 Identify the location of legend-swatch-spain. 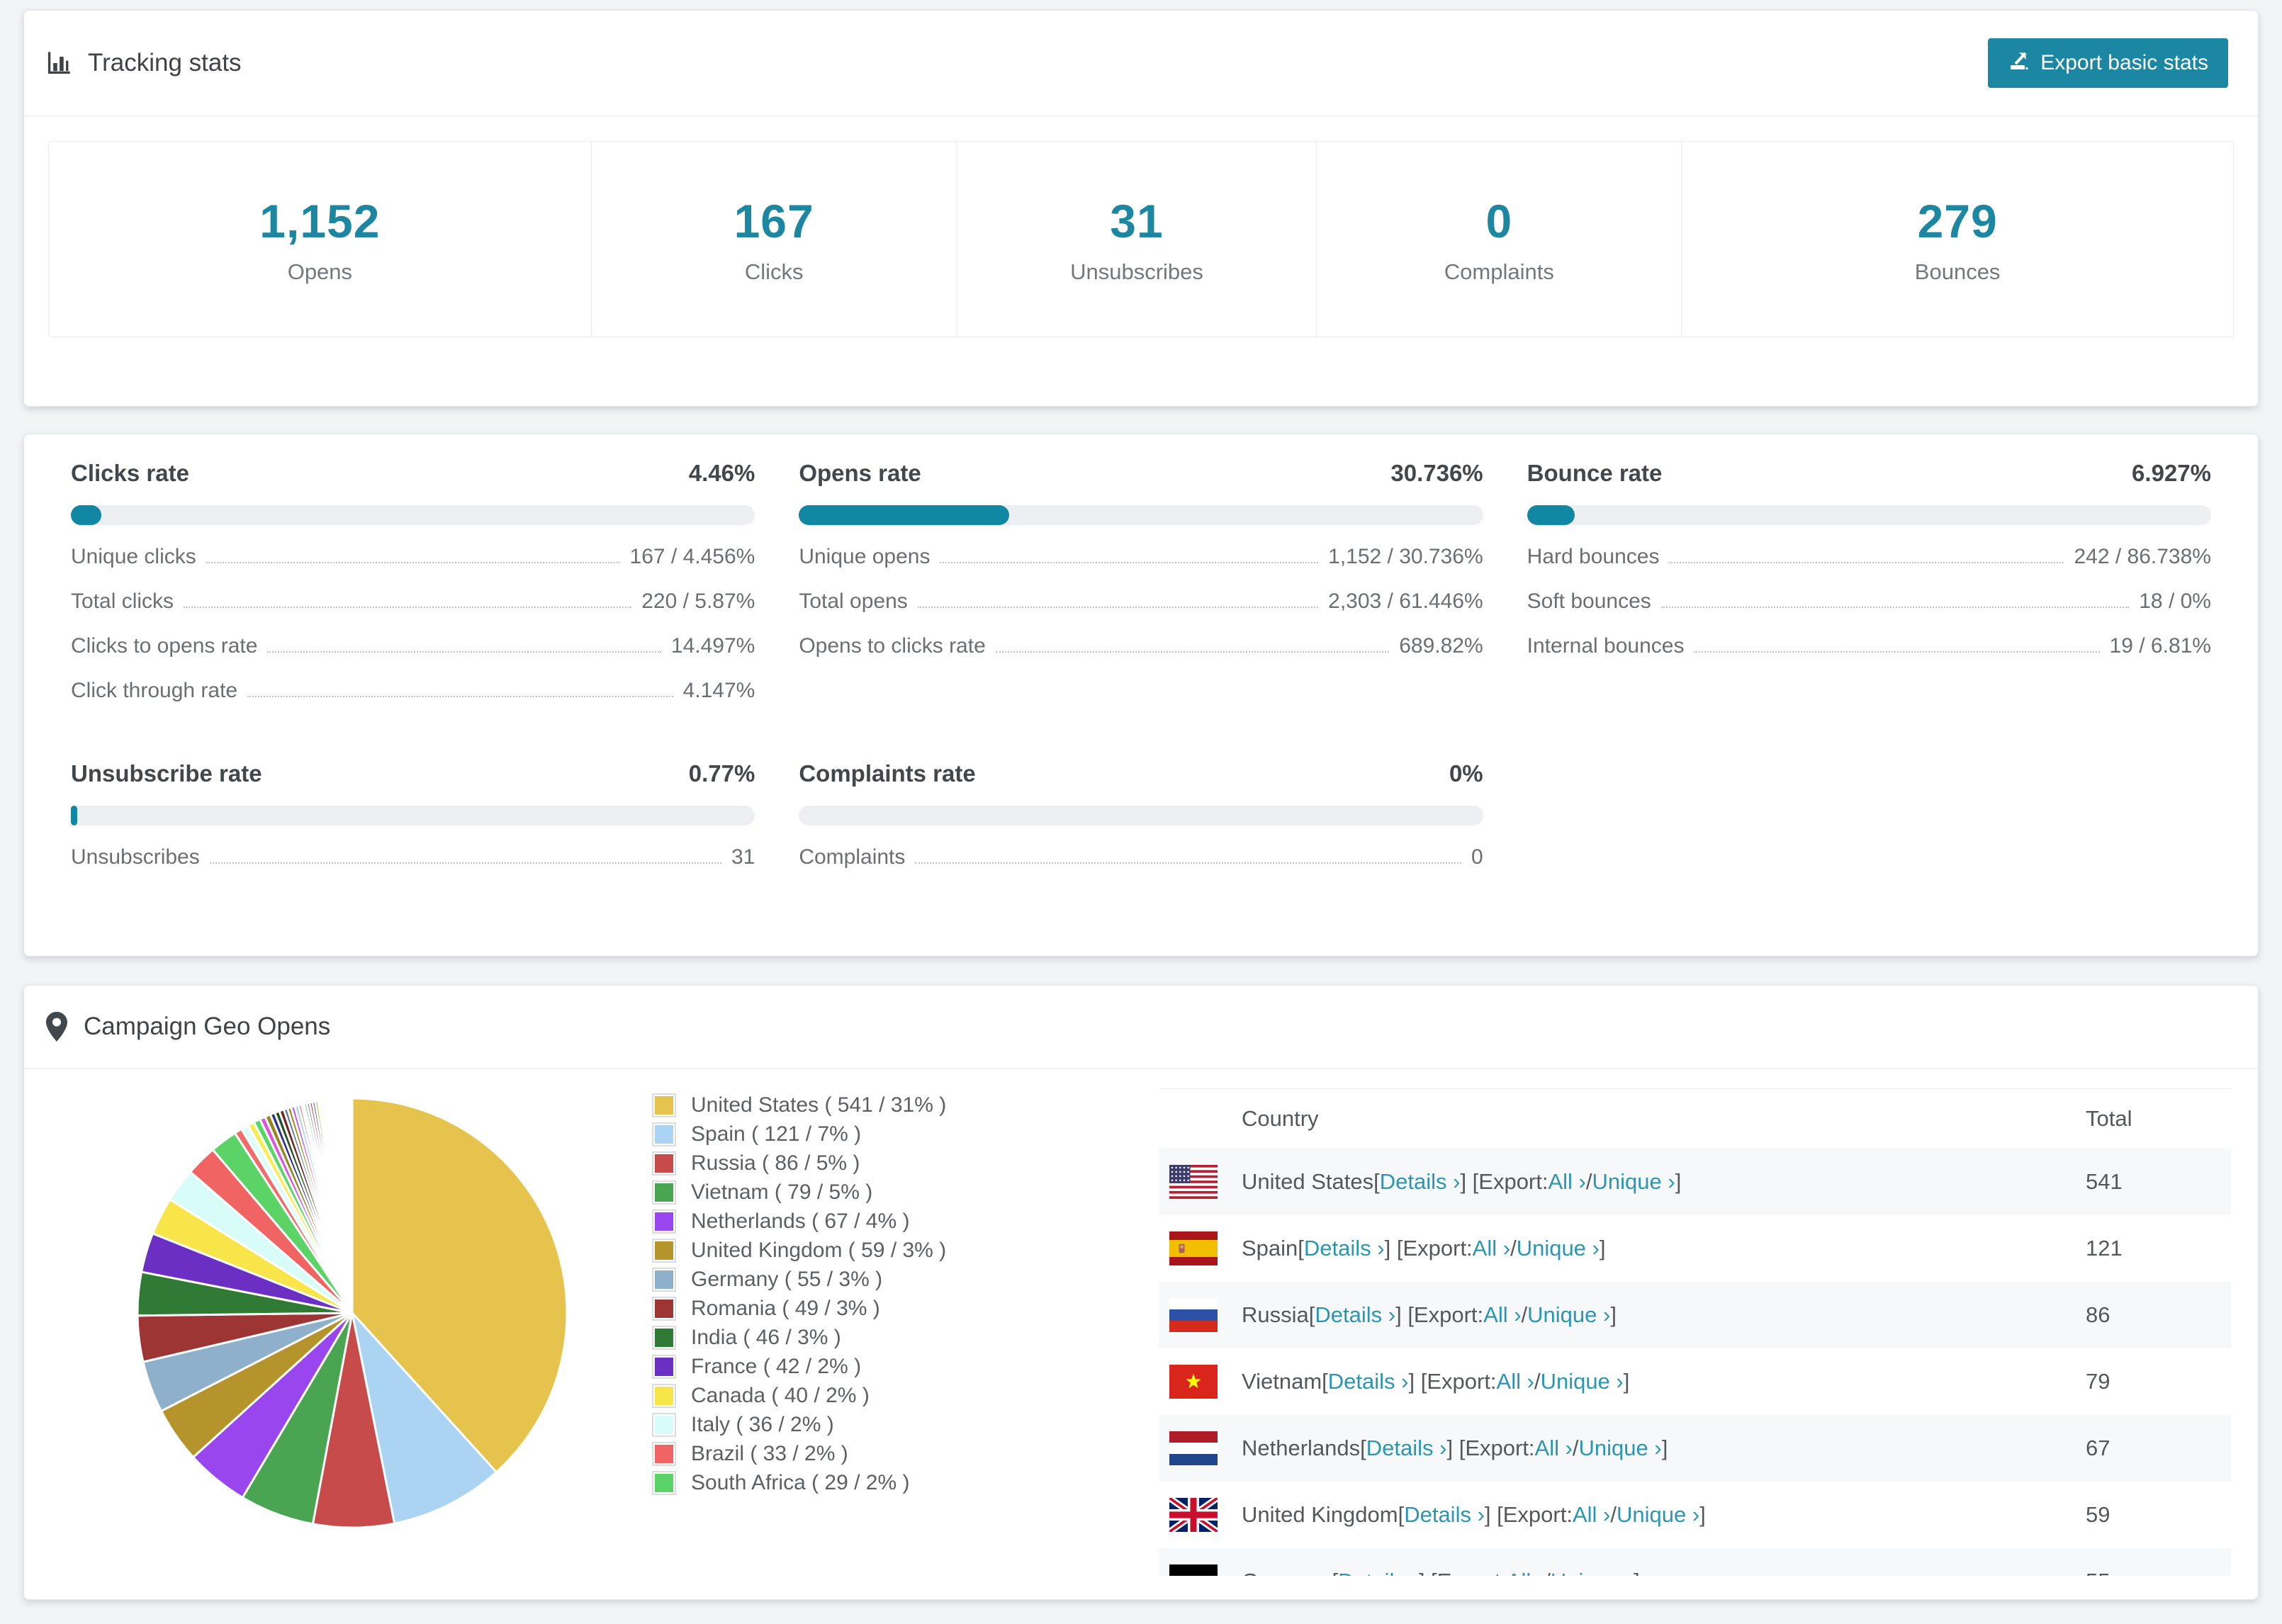
(664, 1134).